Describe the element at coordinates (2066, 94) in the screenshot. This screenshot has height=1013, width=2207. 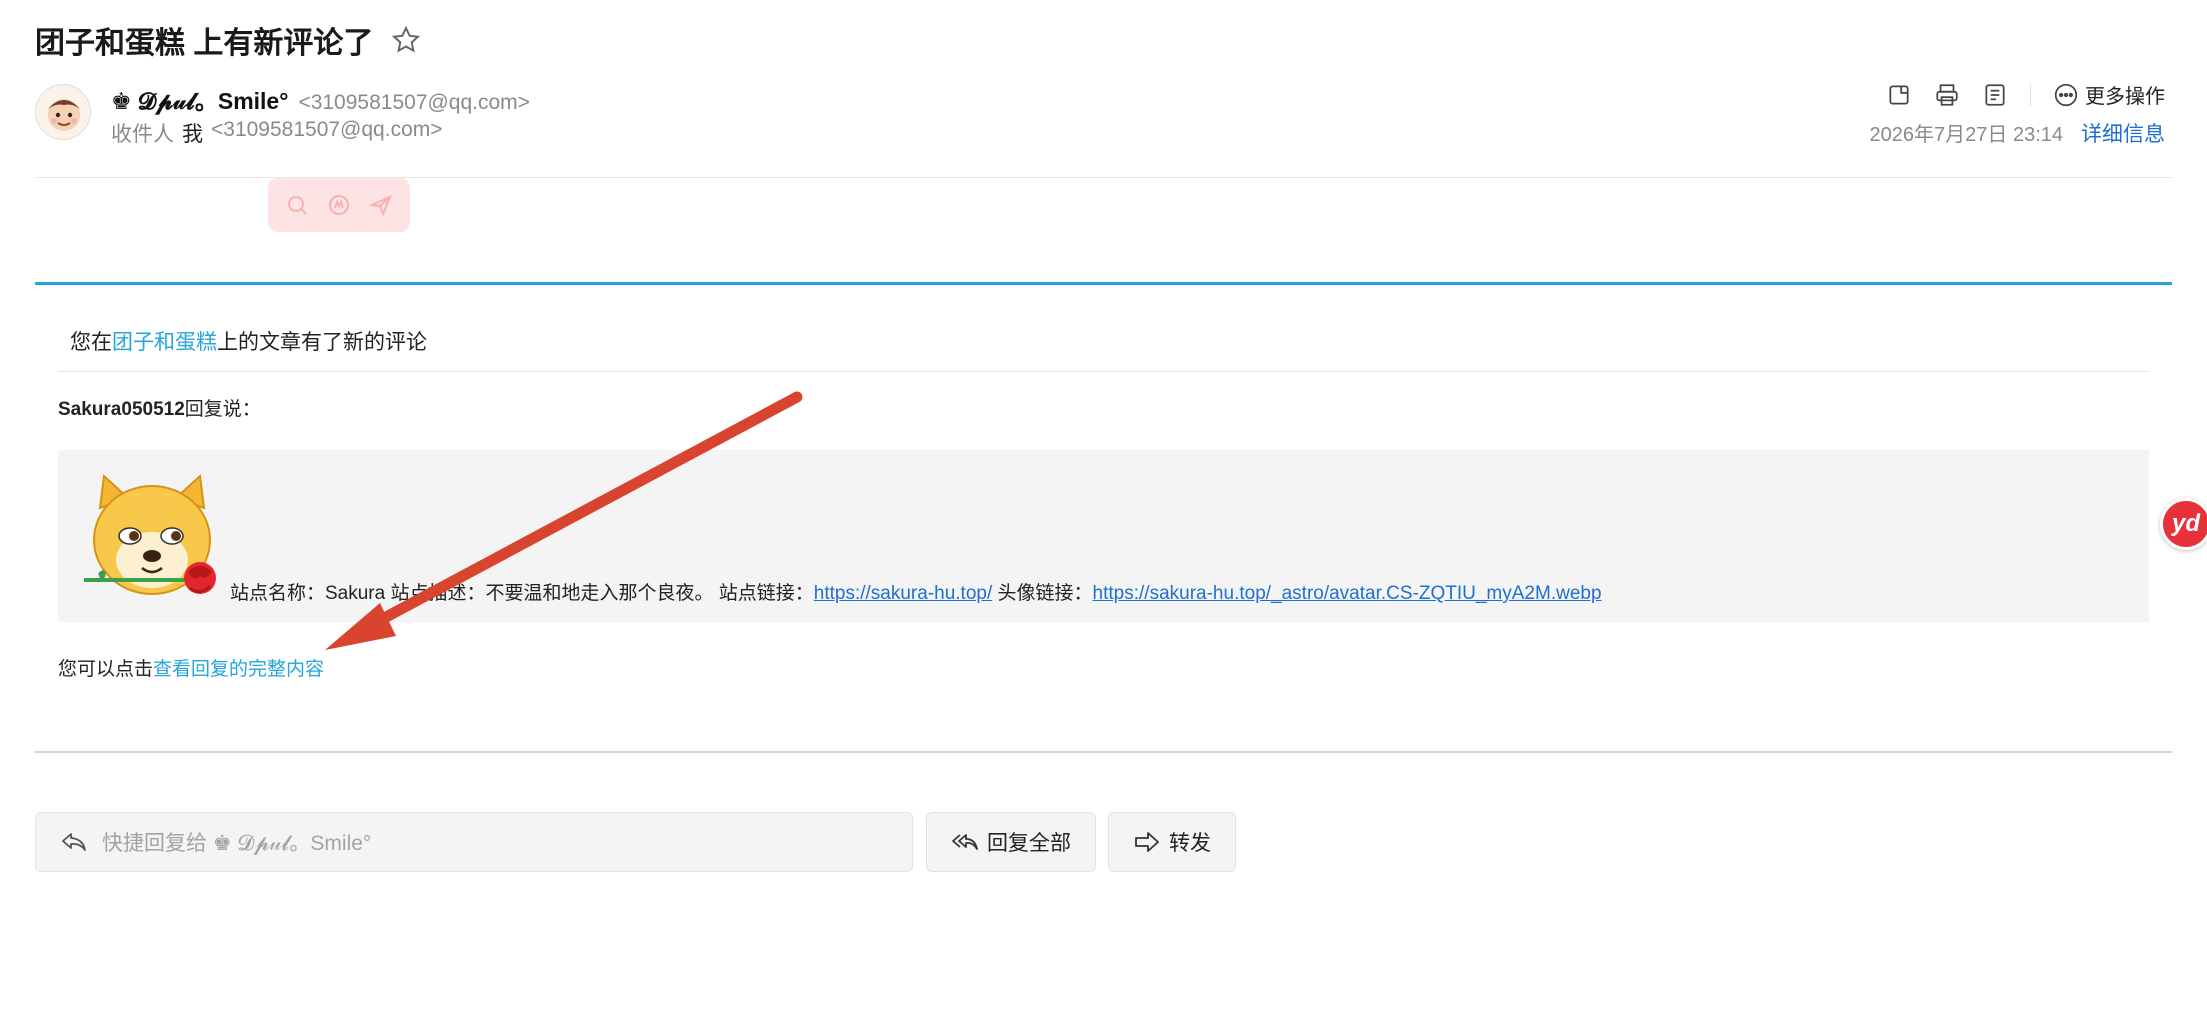
I see `more-icon` at that location.